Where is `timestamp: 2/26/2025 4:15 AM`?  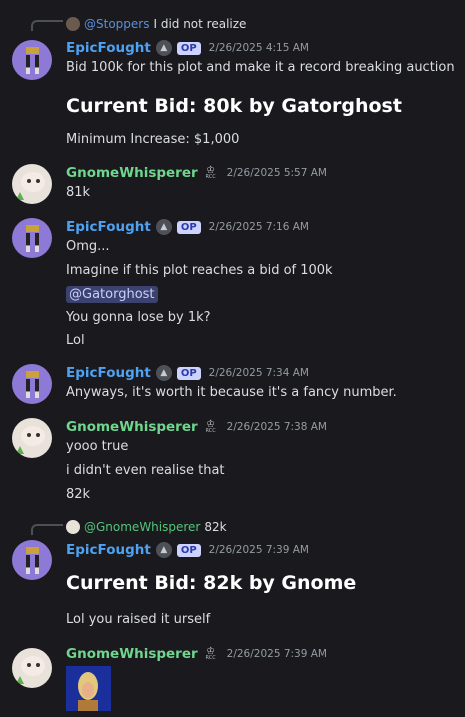
timestamp: 2/26/2025 4:15 AM is located at coordinates (258, 48).